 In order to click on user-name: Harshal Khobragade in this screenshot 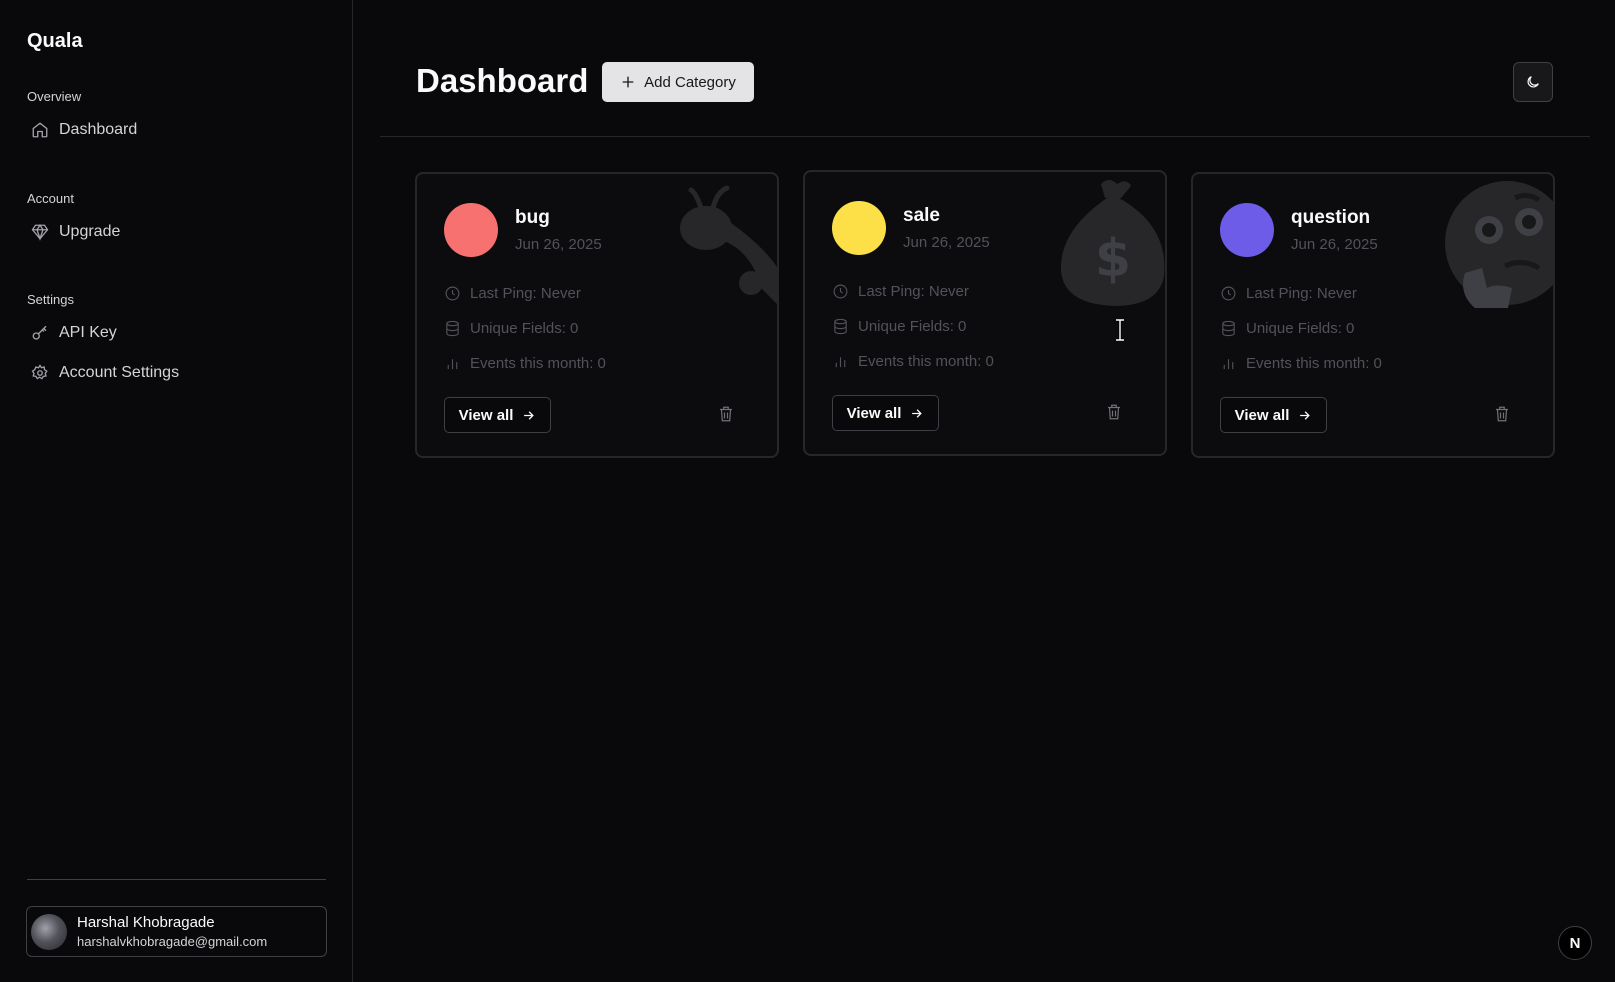, I will do `click(146, 922)`.